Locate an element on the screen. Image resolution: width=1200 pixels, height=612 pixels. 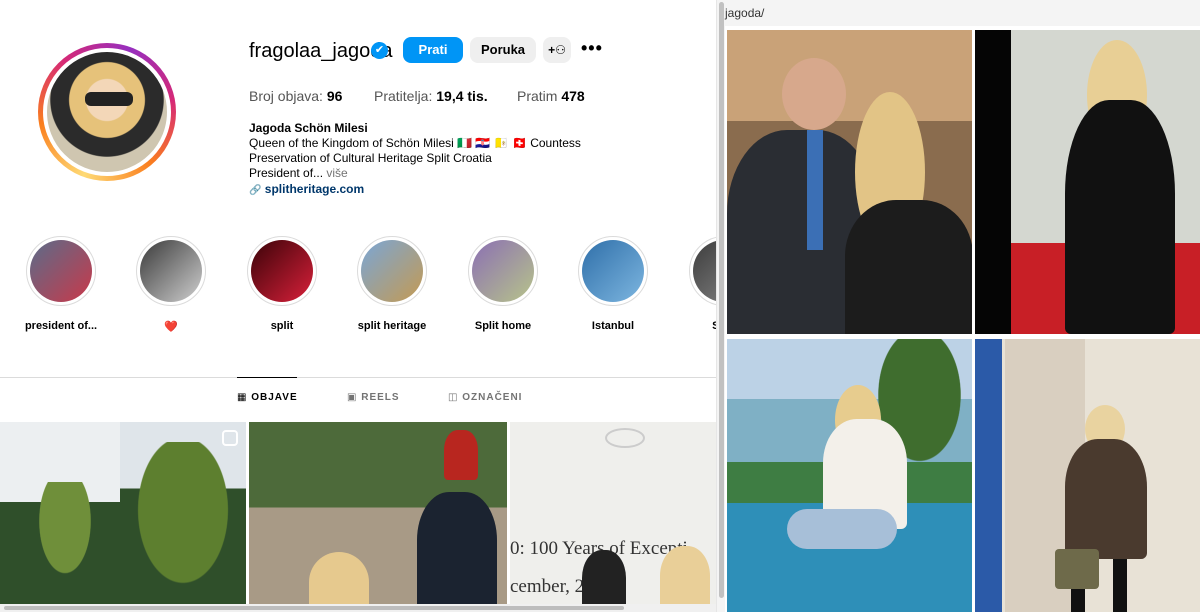
ceiling-lamp-decoration is located at coordinates (625, 438).